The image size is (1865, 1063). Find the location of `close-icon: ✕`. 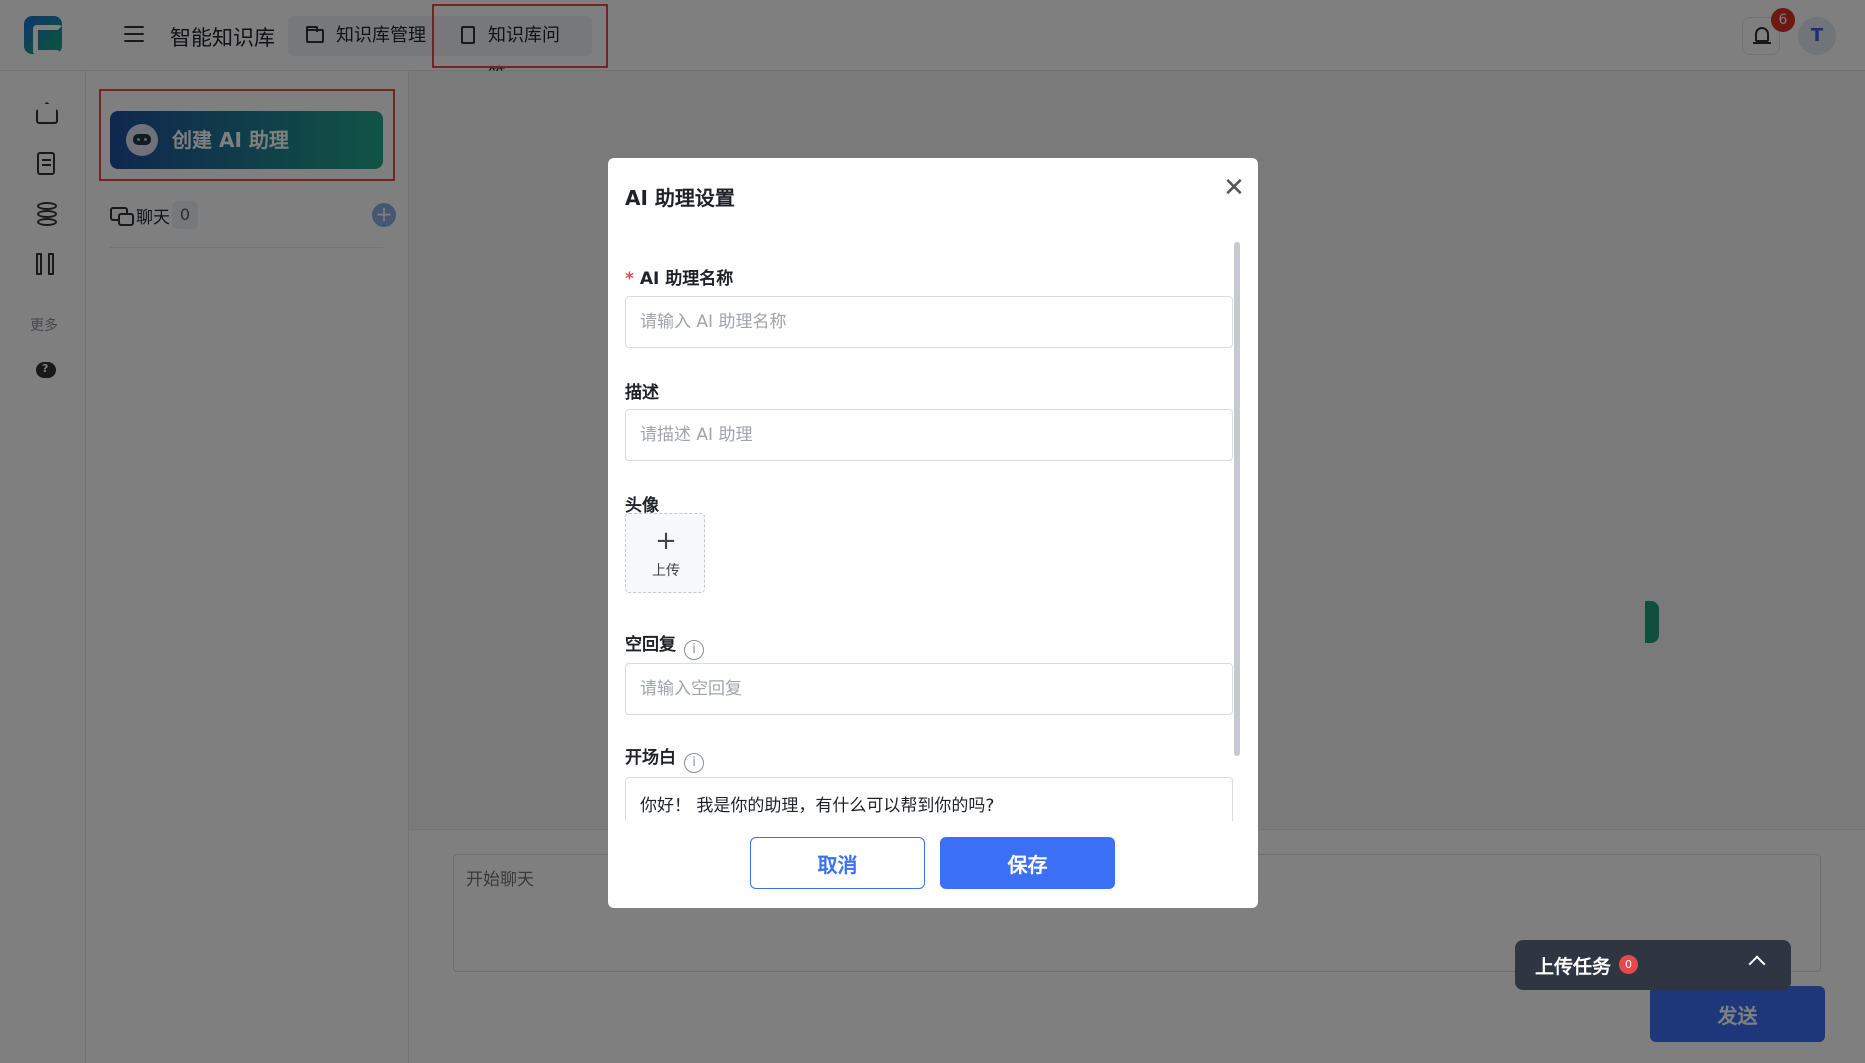

close-icon: ✕ is located at coordinates (1234, 188).